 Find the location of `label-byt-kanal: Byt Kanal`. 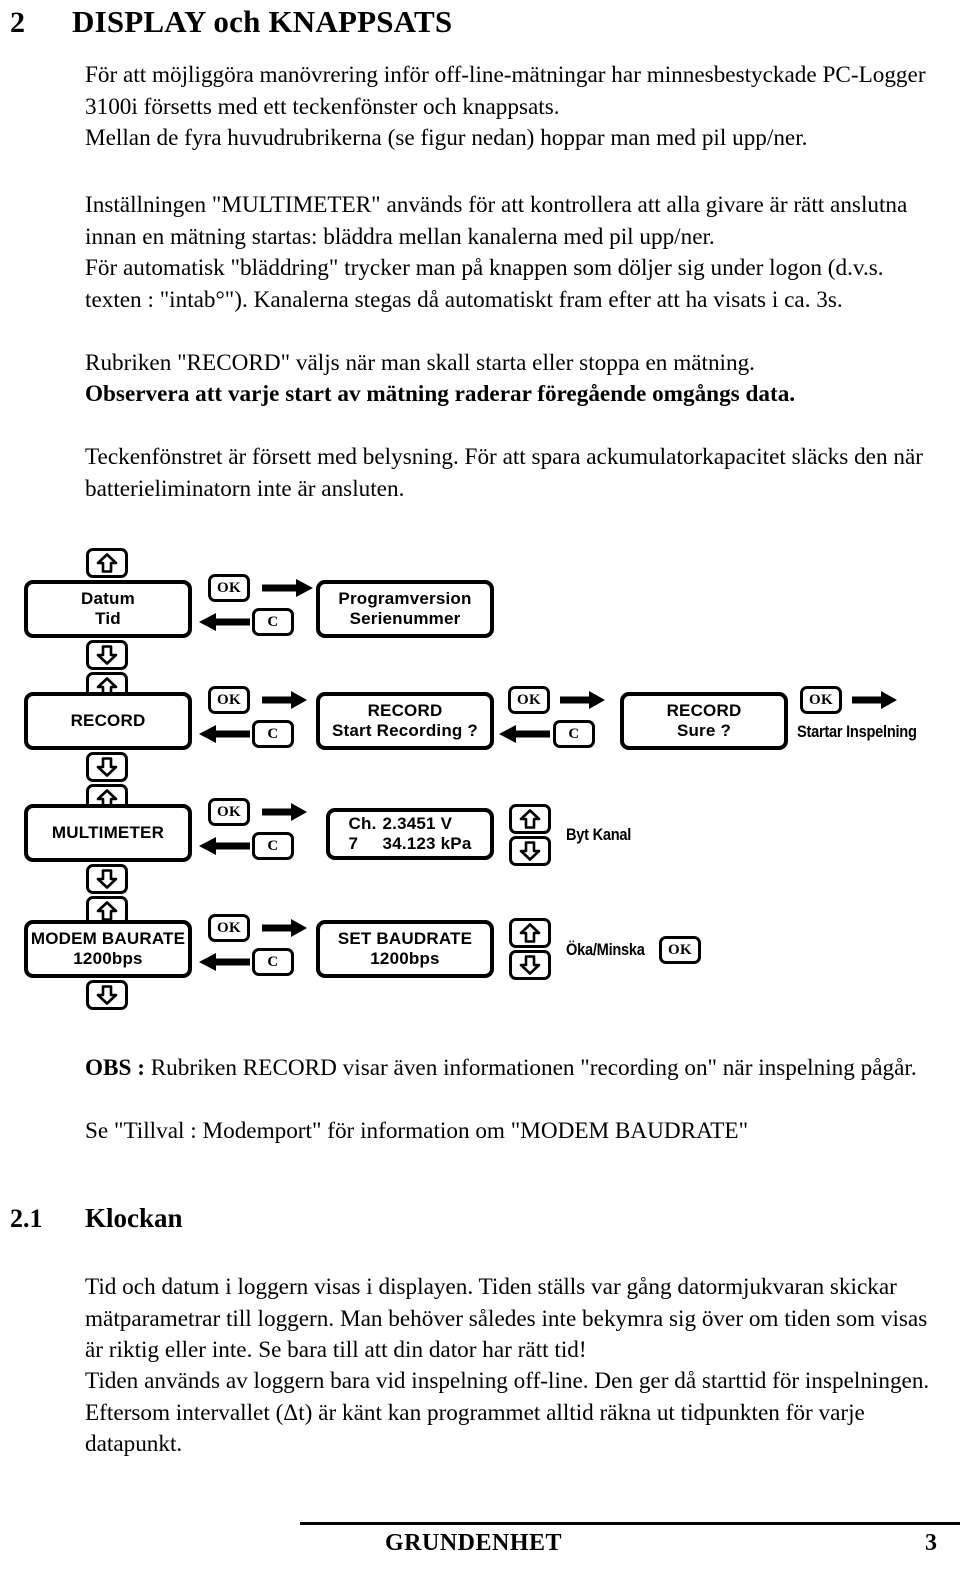

label-byt-kanal: Byt Kanal is located at coordinates (599, 834).